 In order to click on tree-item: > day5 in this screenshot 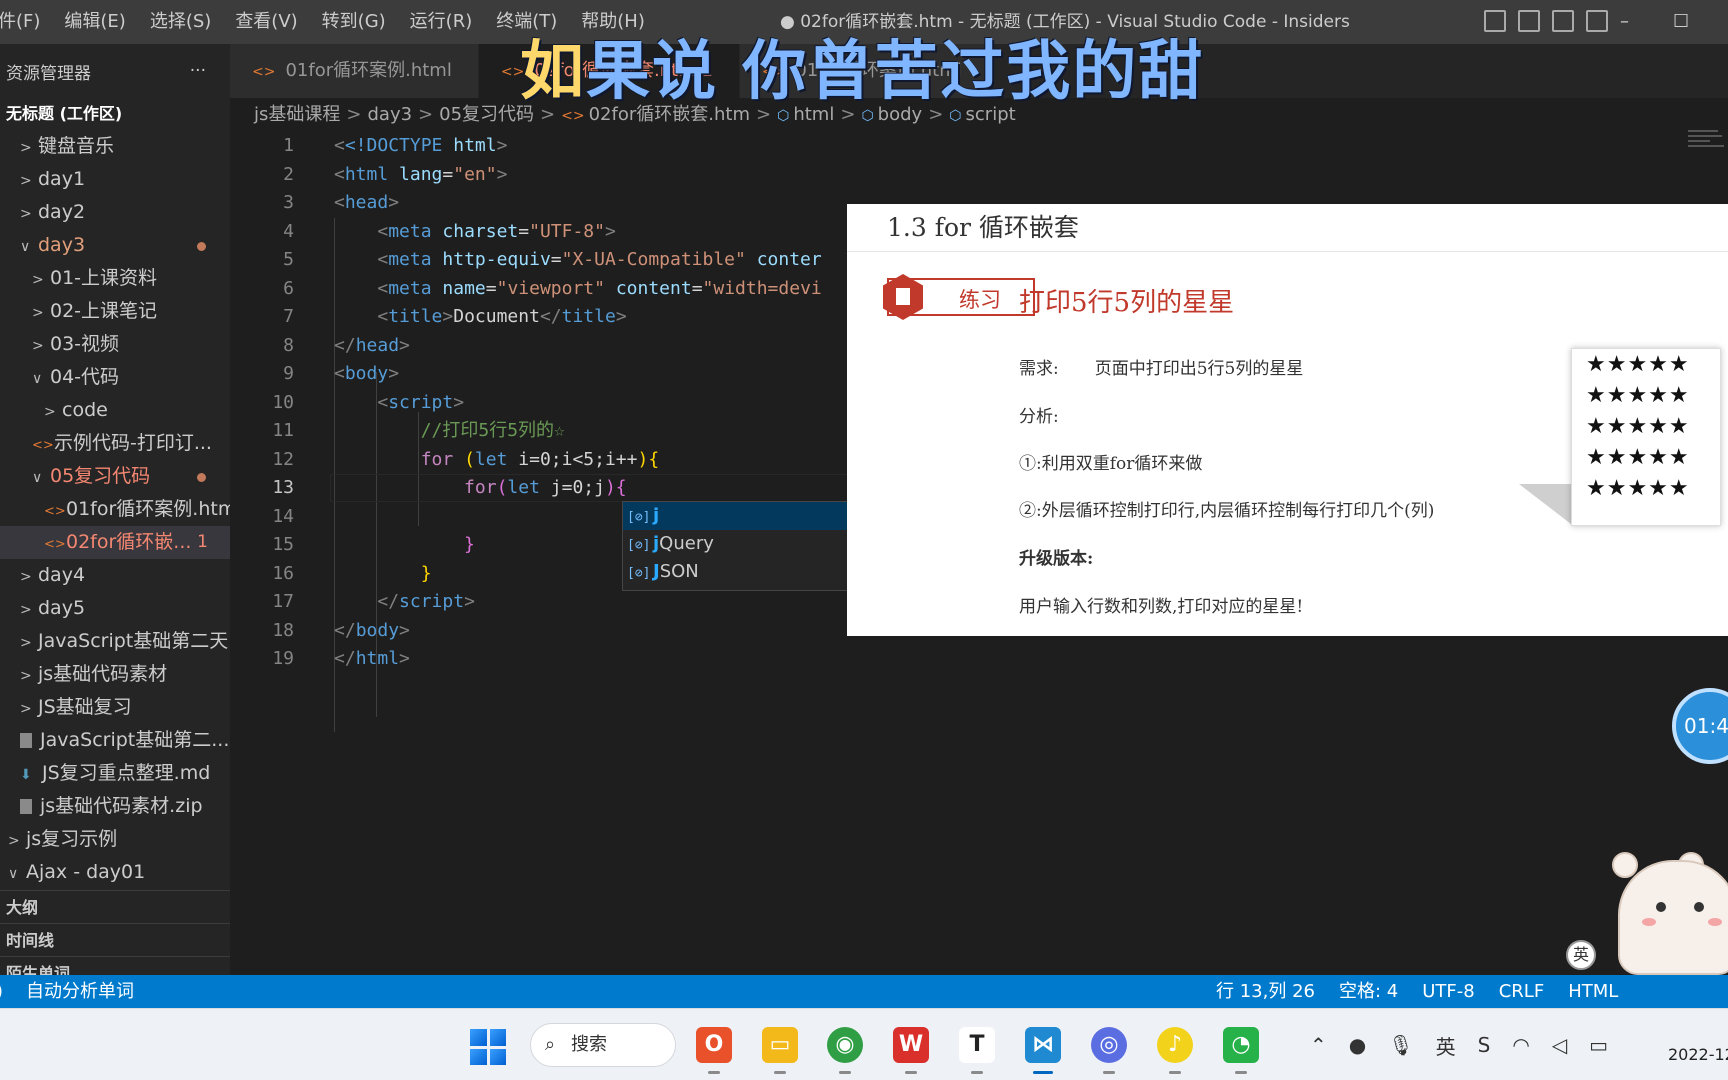, I will do `click(115, 608)`.